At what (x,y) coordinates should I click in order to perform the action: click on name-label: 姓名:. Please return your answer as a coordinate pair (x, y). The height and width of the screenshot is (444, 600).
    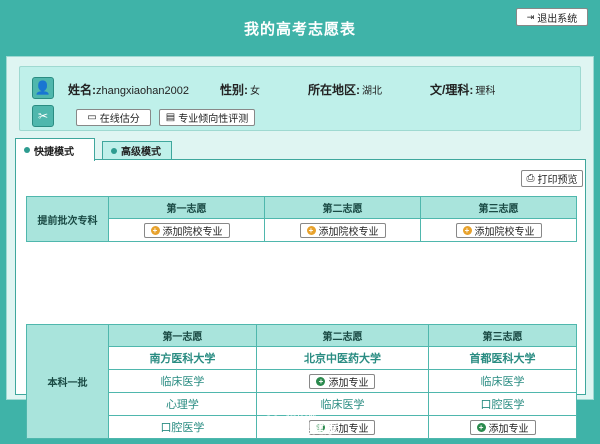
    Looking at the image, I should click on (82, 90).